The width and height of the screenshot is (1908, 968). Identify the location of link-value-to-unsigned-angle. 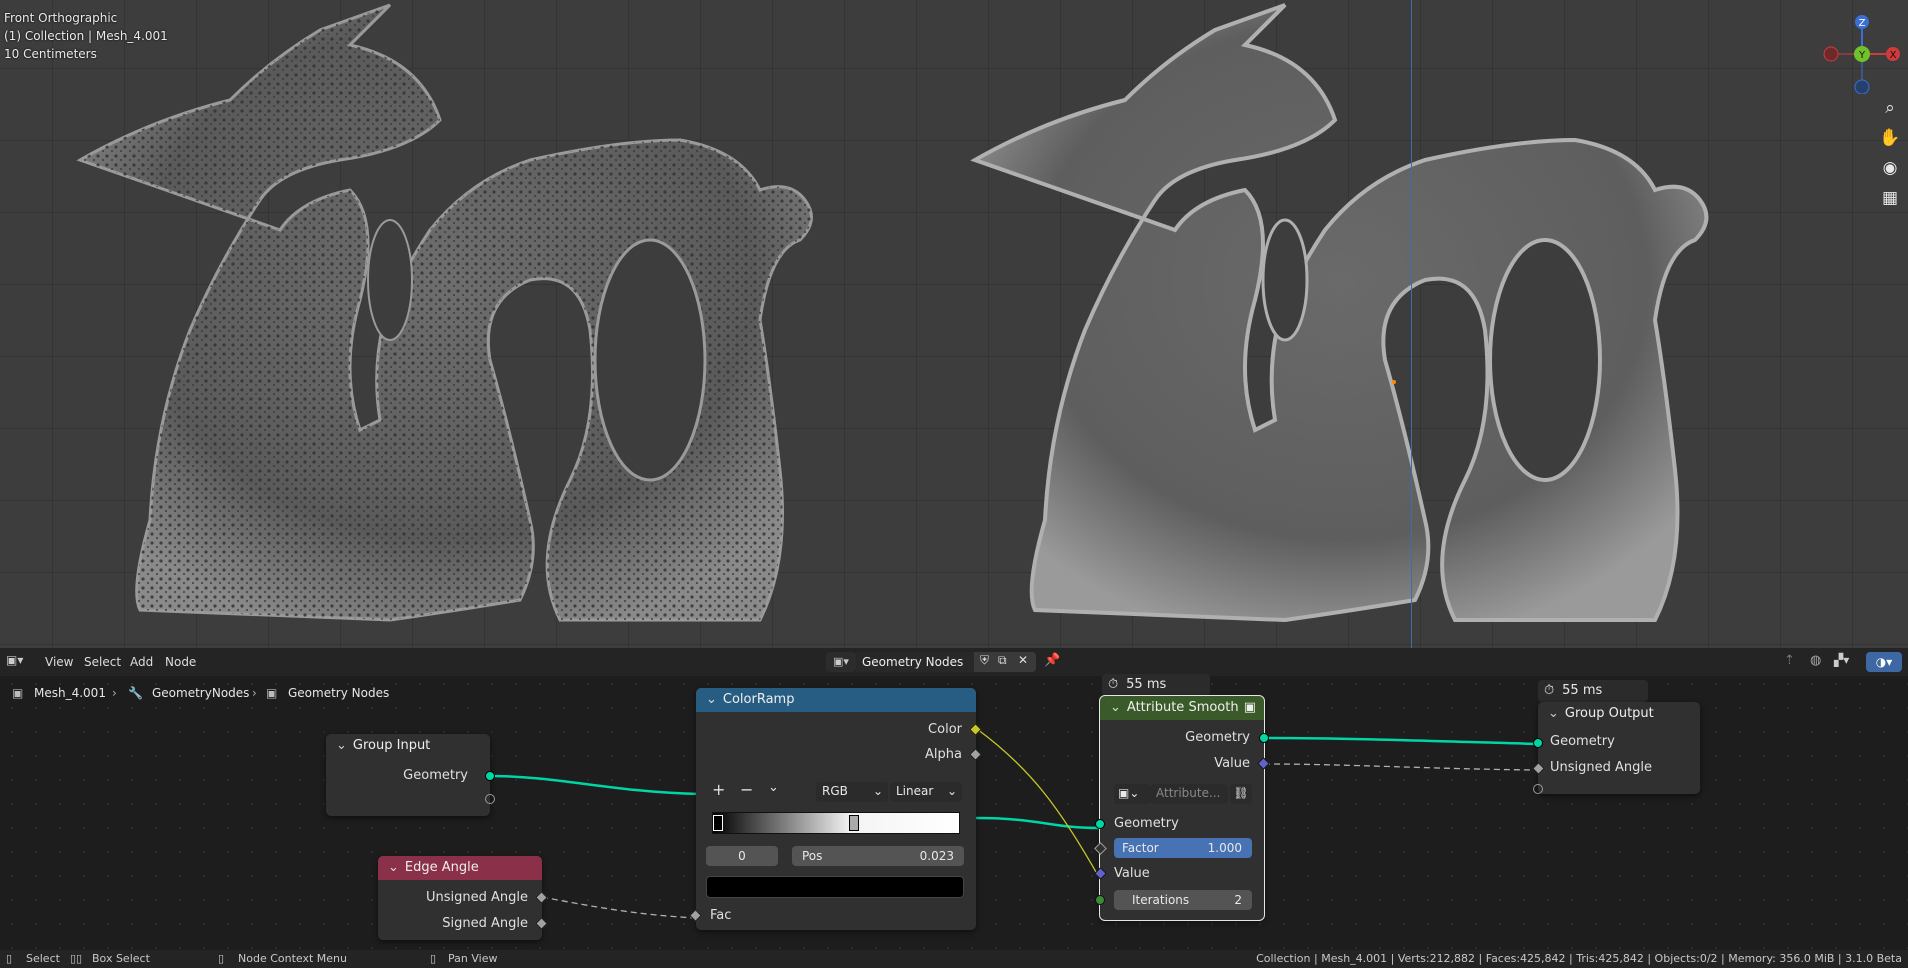
(1401, 767).